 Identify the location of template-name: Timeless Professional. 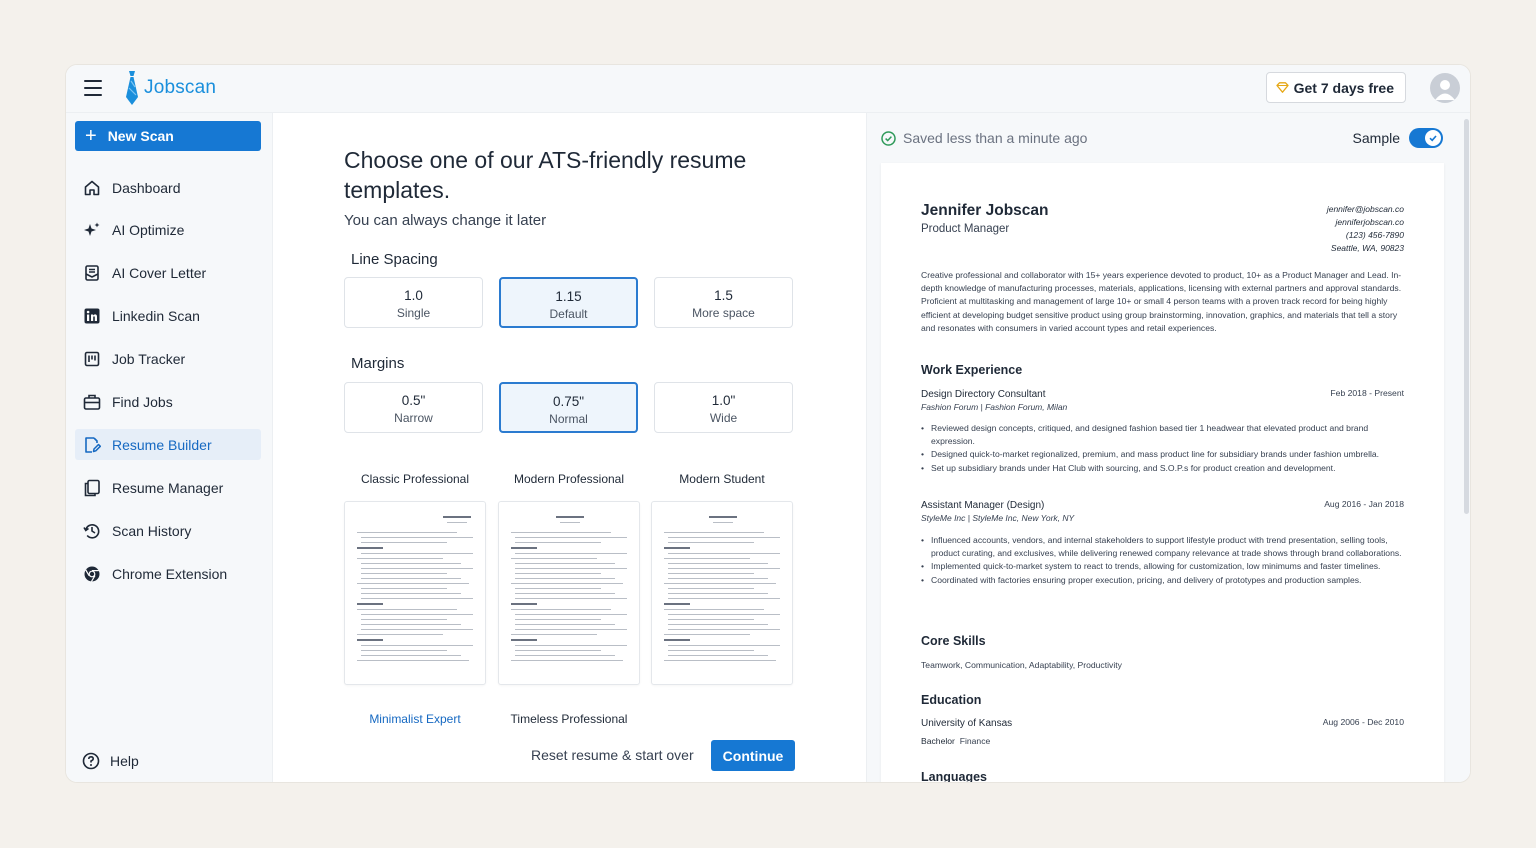
(569, 719).